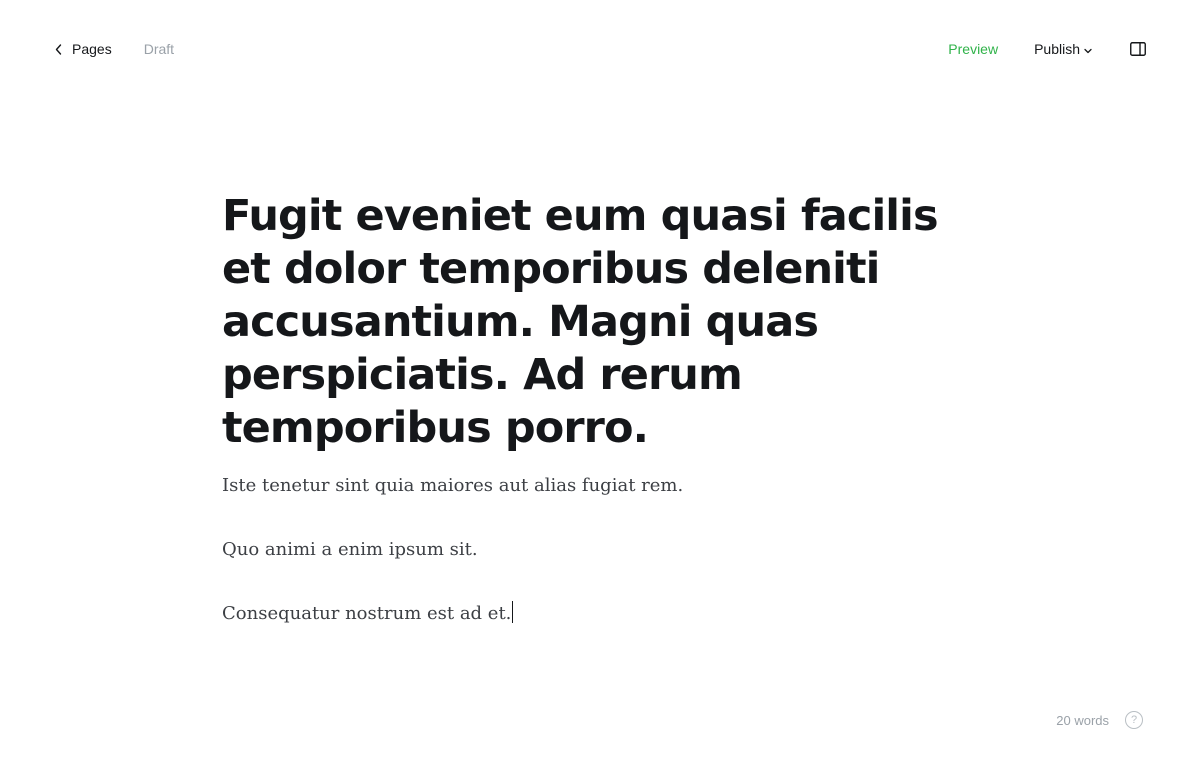 The height and width of the screenshot is (767, 1184). What do you see at coordinates (114, 49) in the screenshot?
I see `topbar-left: Pages Draft` at bounding box center [114, 49].